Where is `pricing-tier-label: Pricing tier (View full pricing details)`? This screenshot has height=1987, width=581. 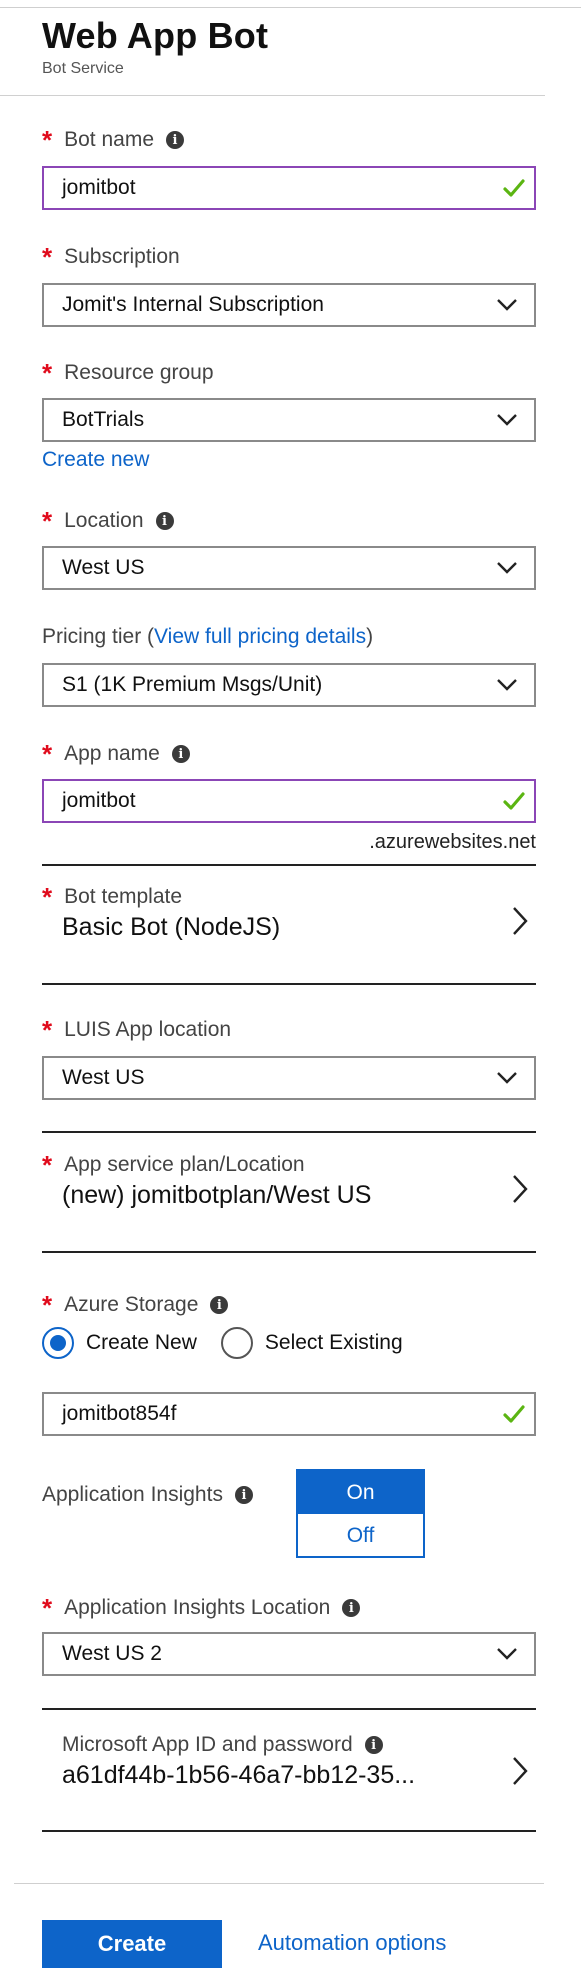 pricing-tier-label: Pricing tier (View full pricing details) is located at coordinates (208, 637).